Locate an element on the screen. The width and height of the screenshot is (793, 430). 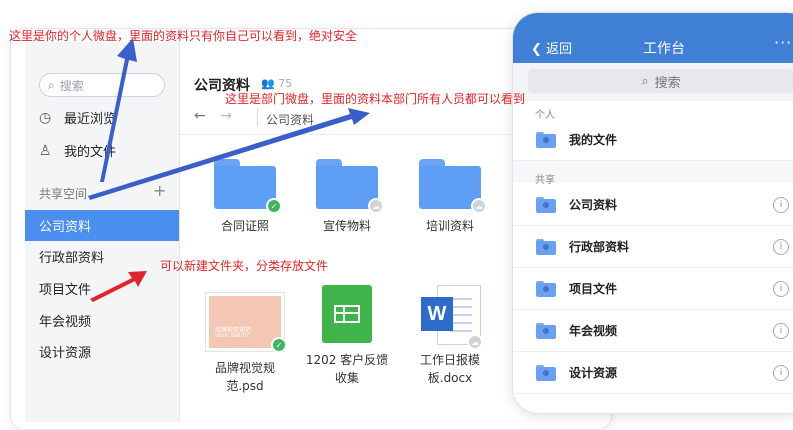
arrow-department is located at coordinates (229, 154).